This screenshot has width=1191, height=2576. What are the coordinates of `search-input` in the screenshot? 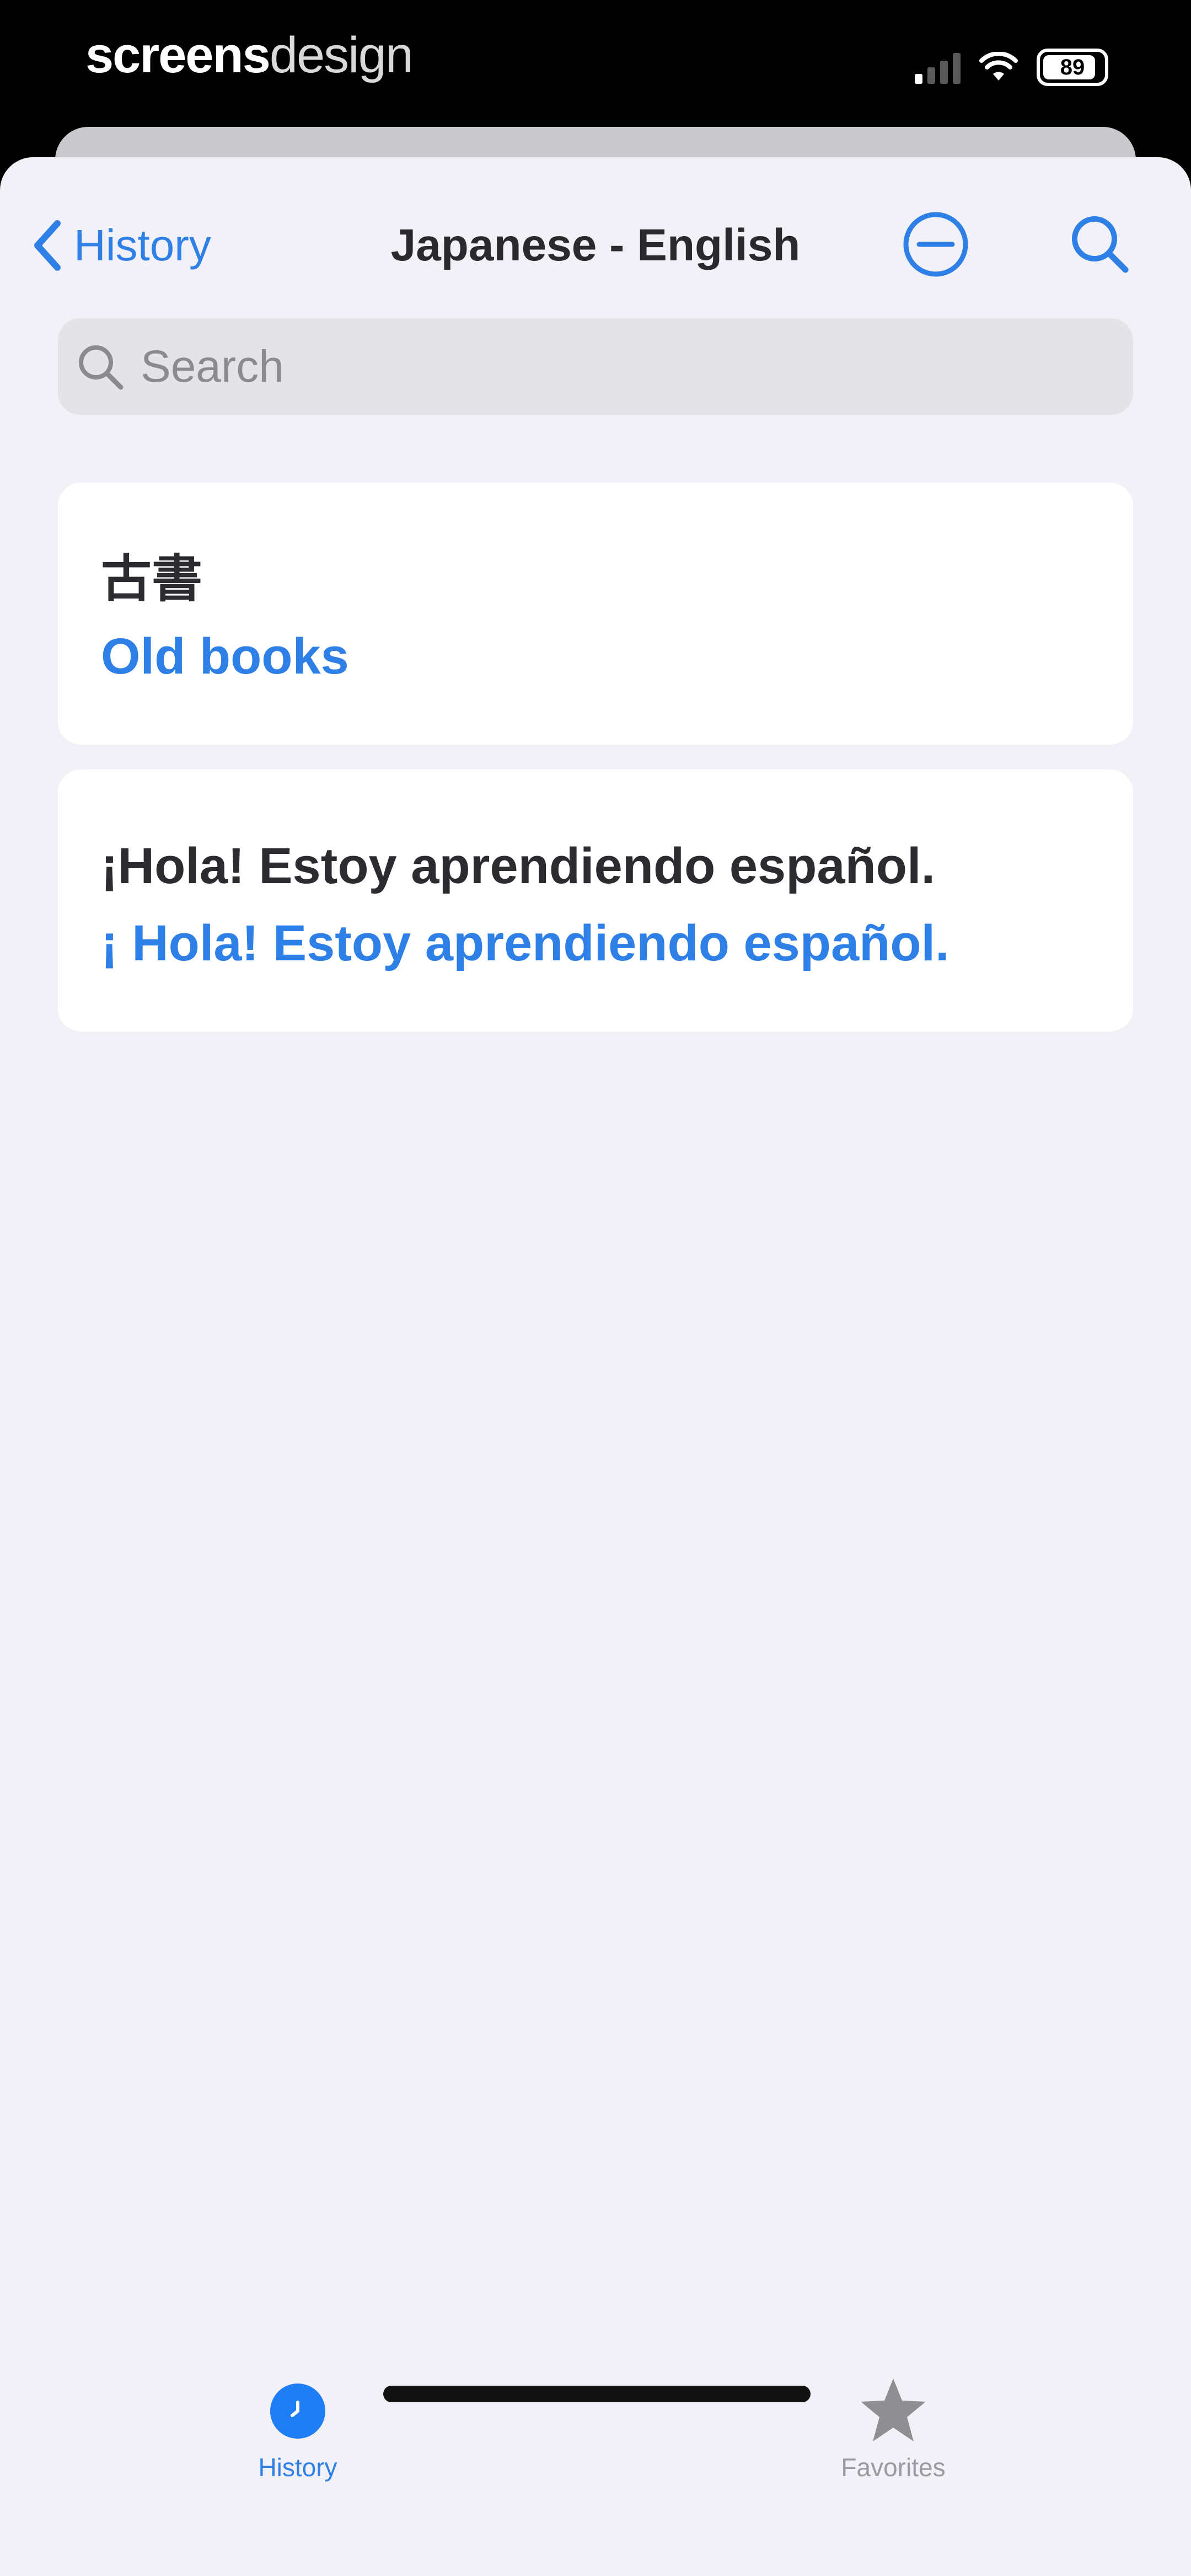 It's located at (609, 366).